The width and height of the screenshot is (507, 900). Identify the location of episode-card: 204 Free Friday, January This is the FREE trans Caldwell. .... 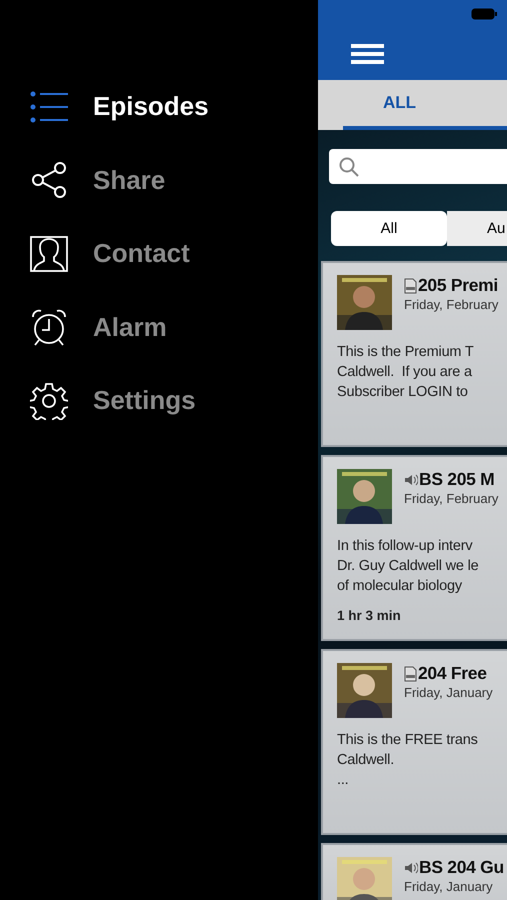
(414, 742).